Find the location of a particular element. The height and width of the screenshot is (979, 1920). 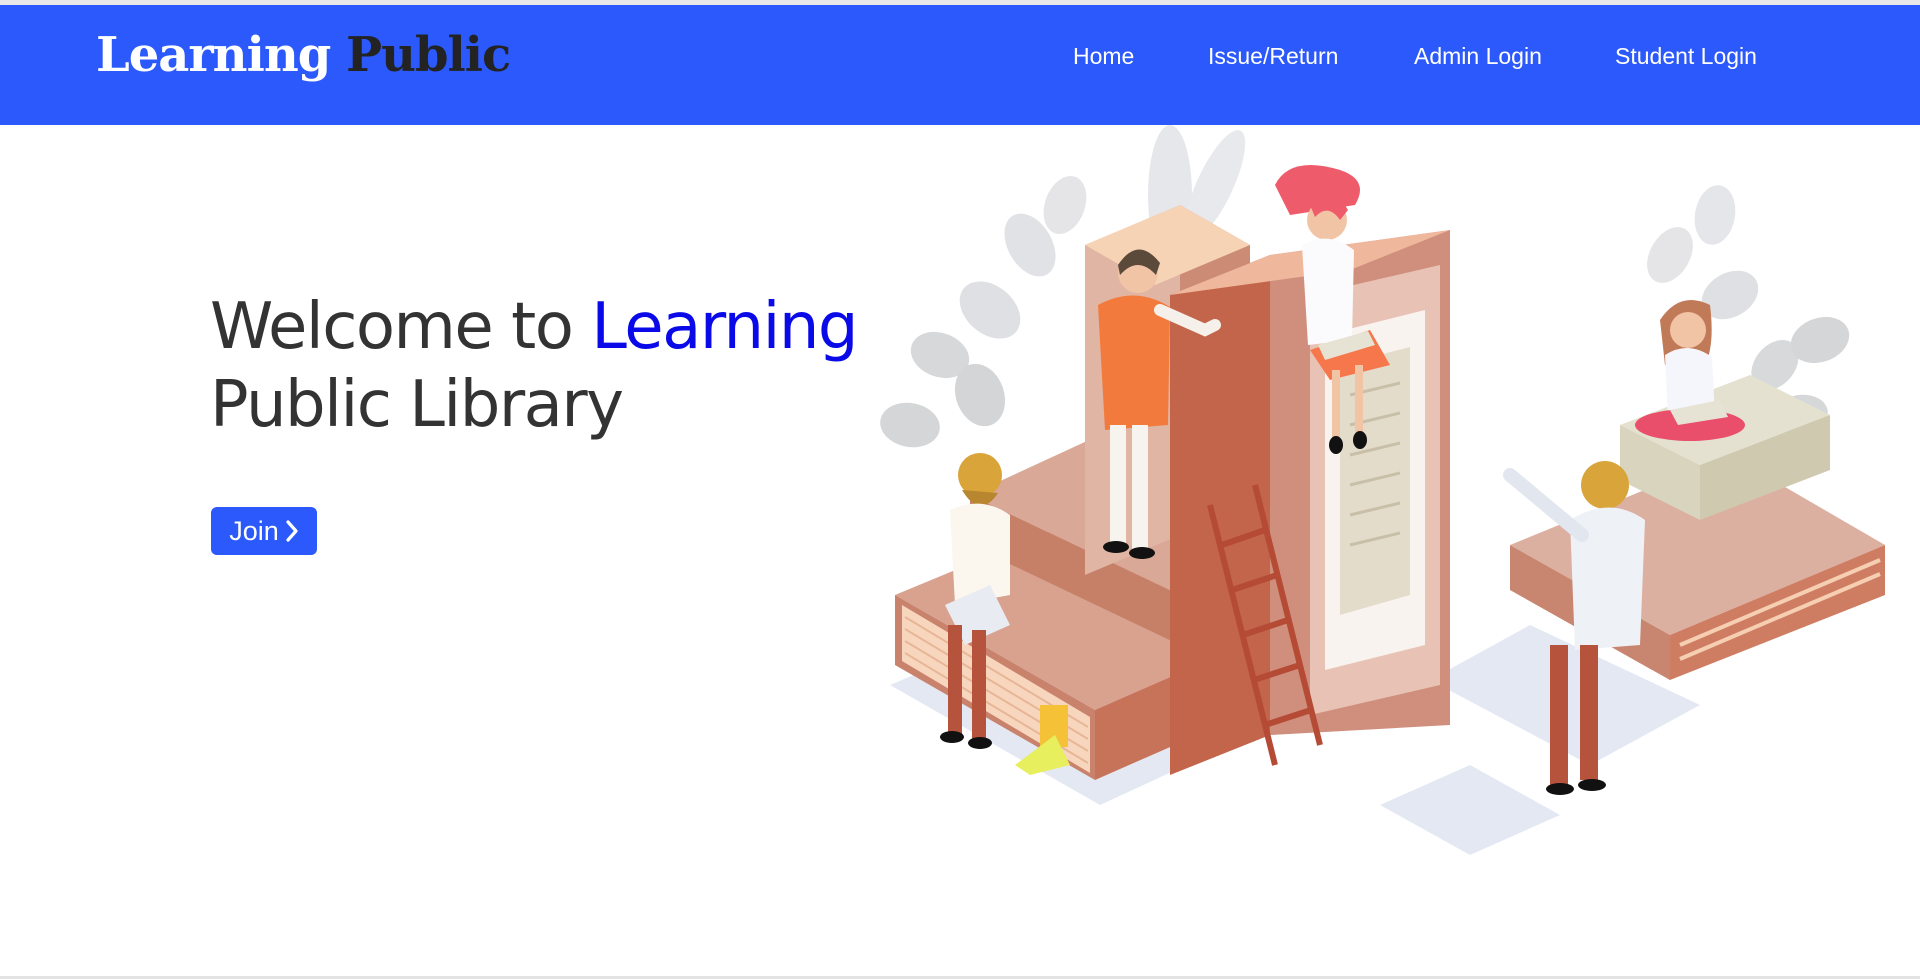

person-sitting-right is located at coordinates (1690, 370).